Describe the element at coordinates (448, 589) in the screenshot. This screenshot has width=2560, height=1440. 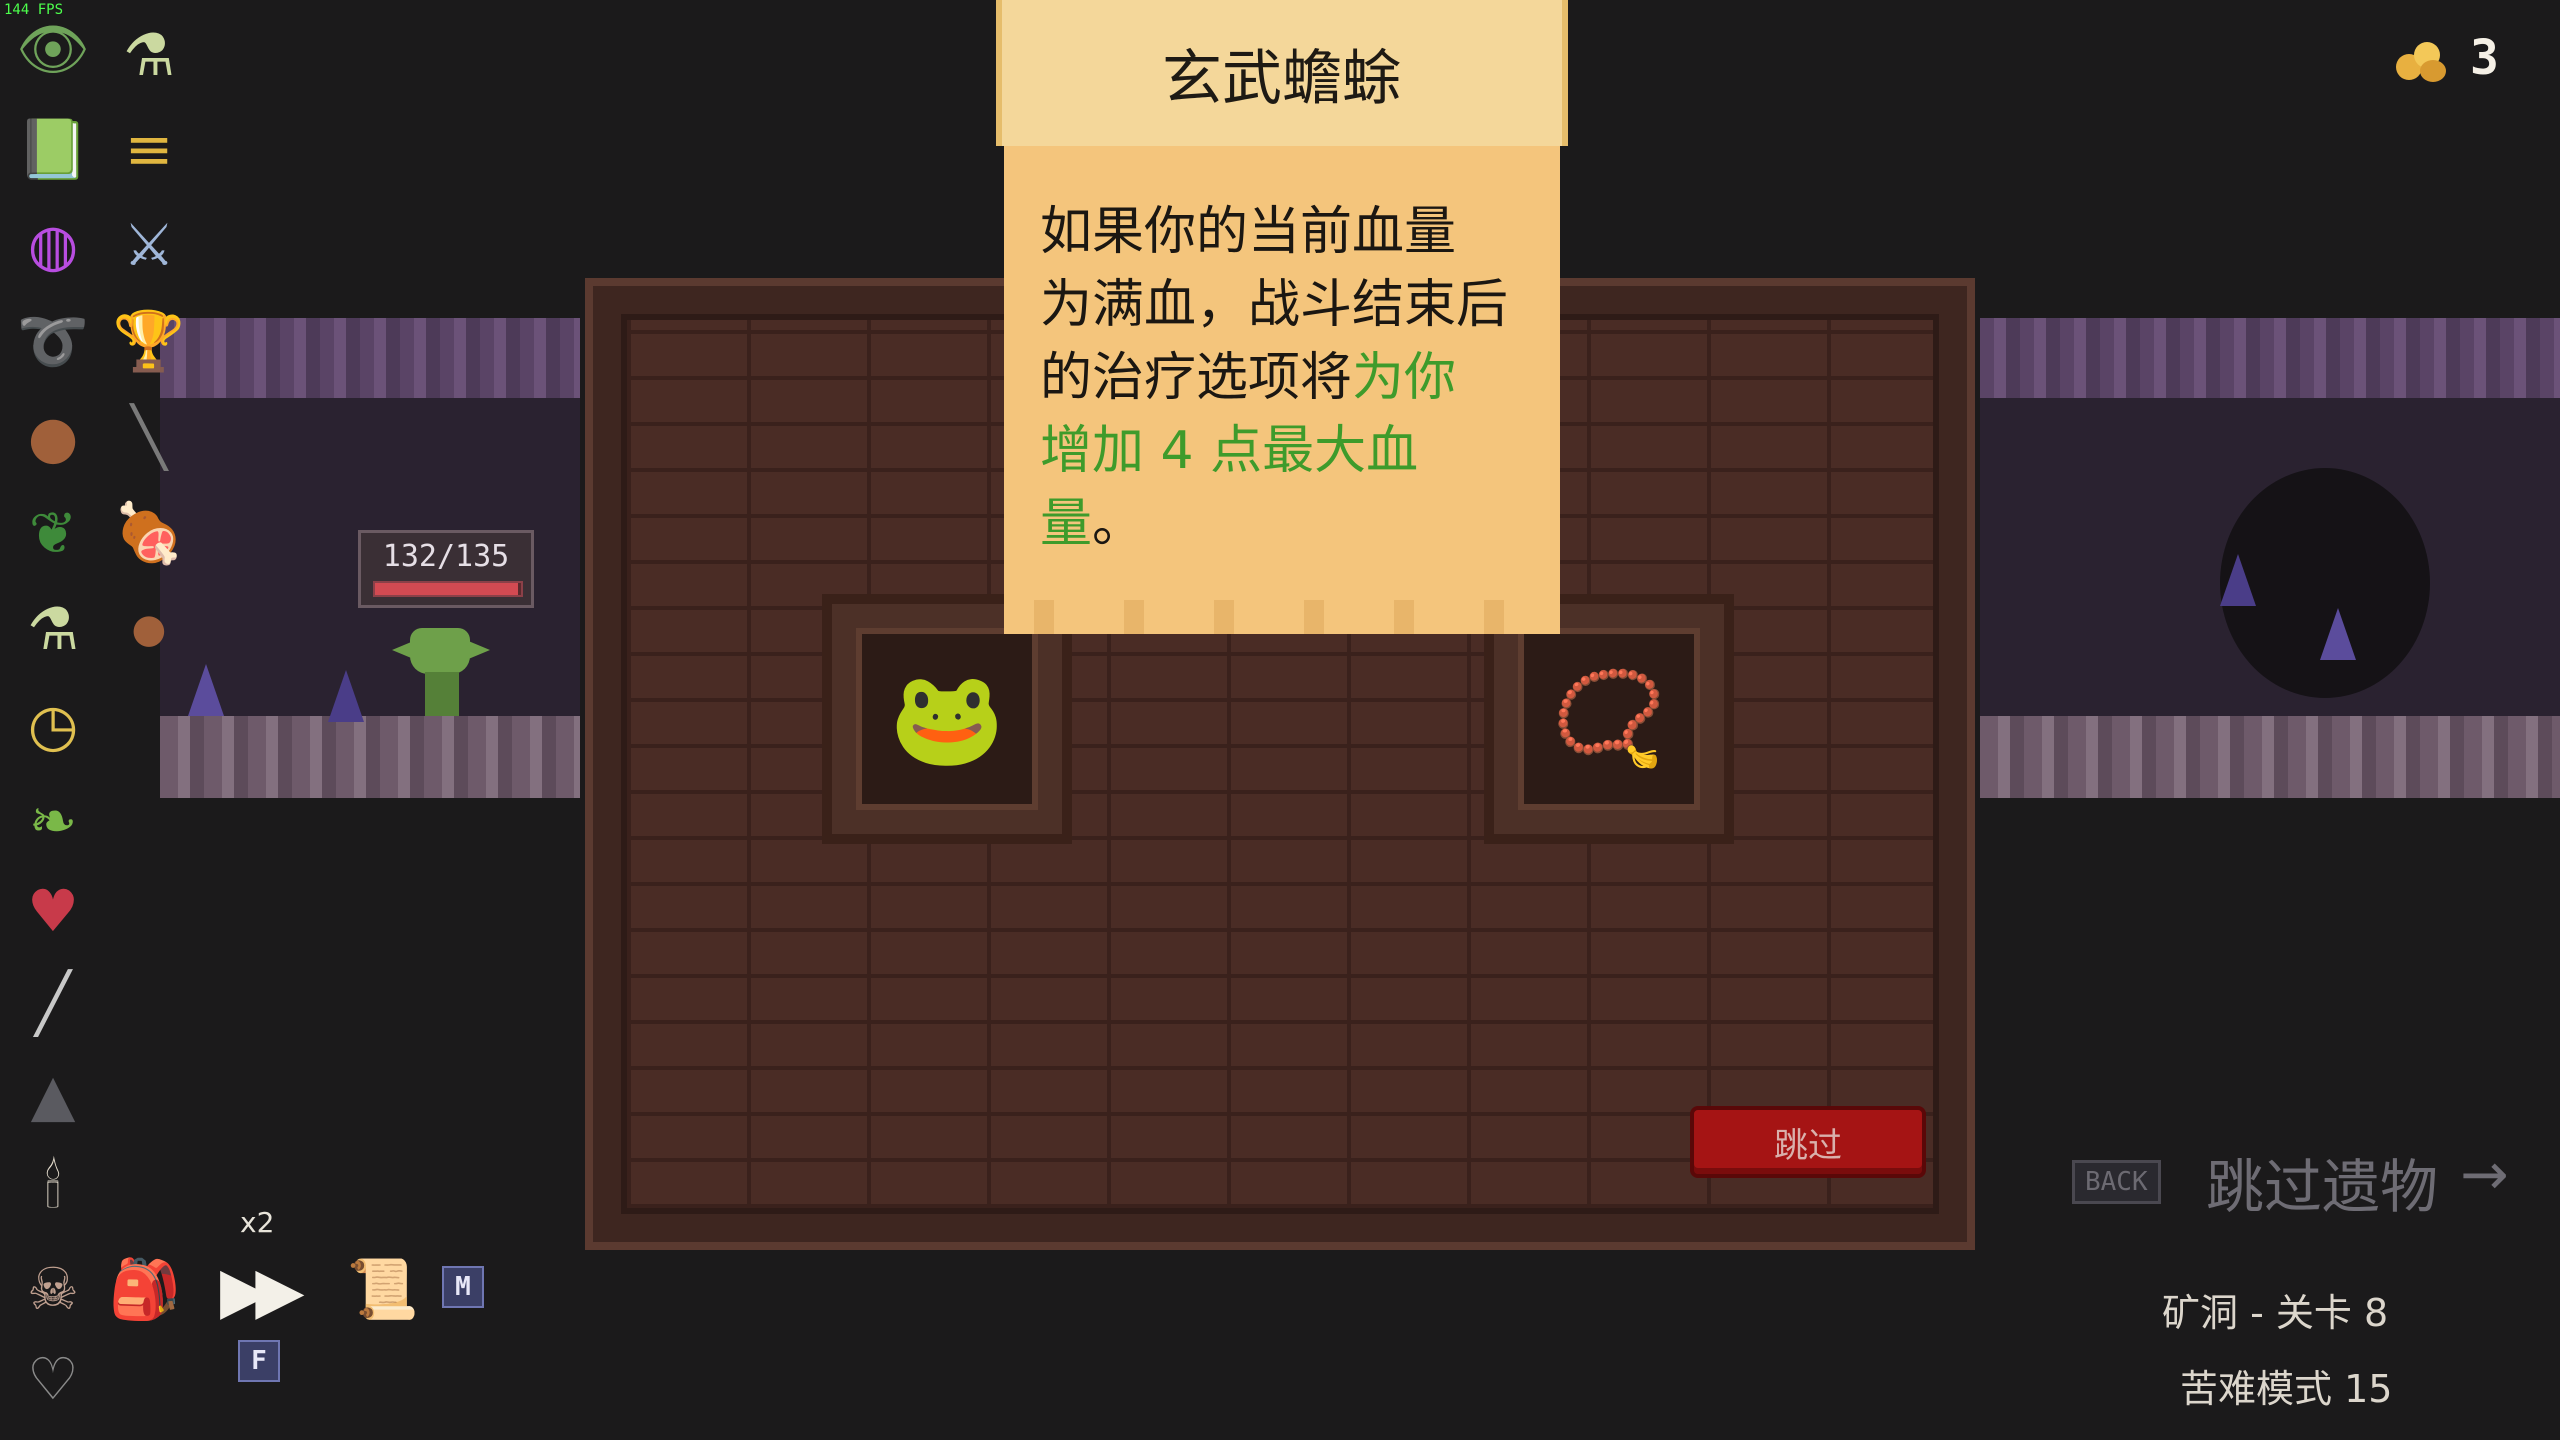
I see `player-health-bar` at that location.